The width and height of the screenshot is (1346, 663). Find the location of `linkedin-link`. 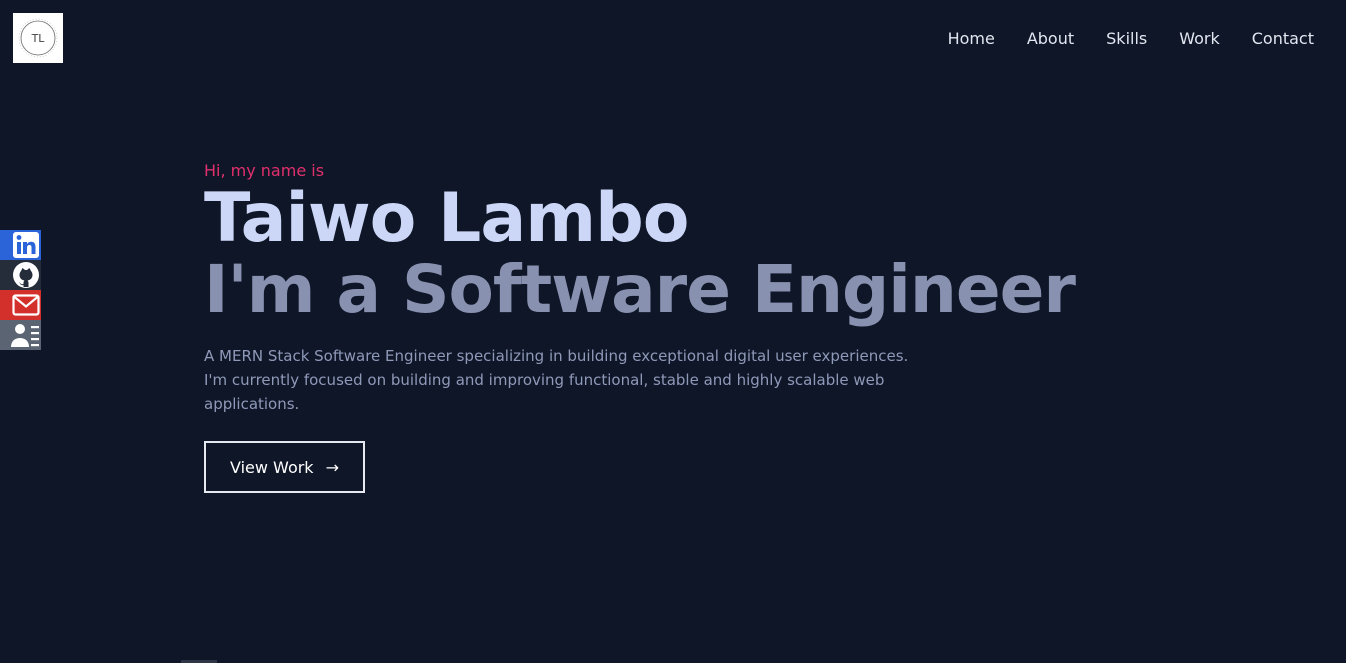

linkedin-link is located at coordinates (20, 245).